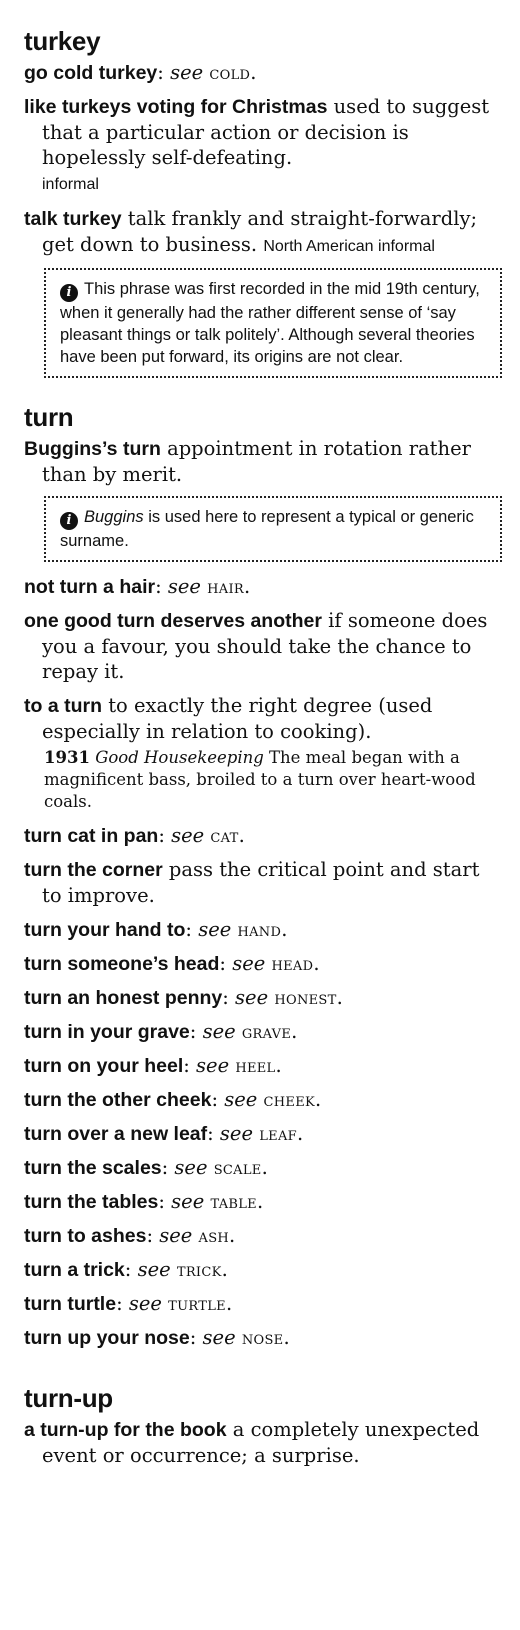  Describe the element at coordinates (224, 836) in the screenshot. I see `cross-reference: cat` at that location.